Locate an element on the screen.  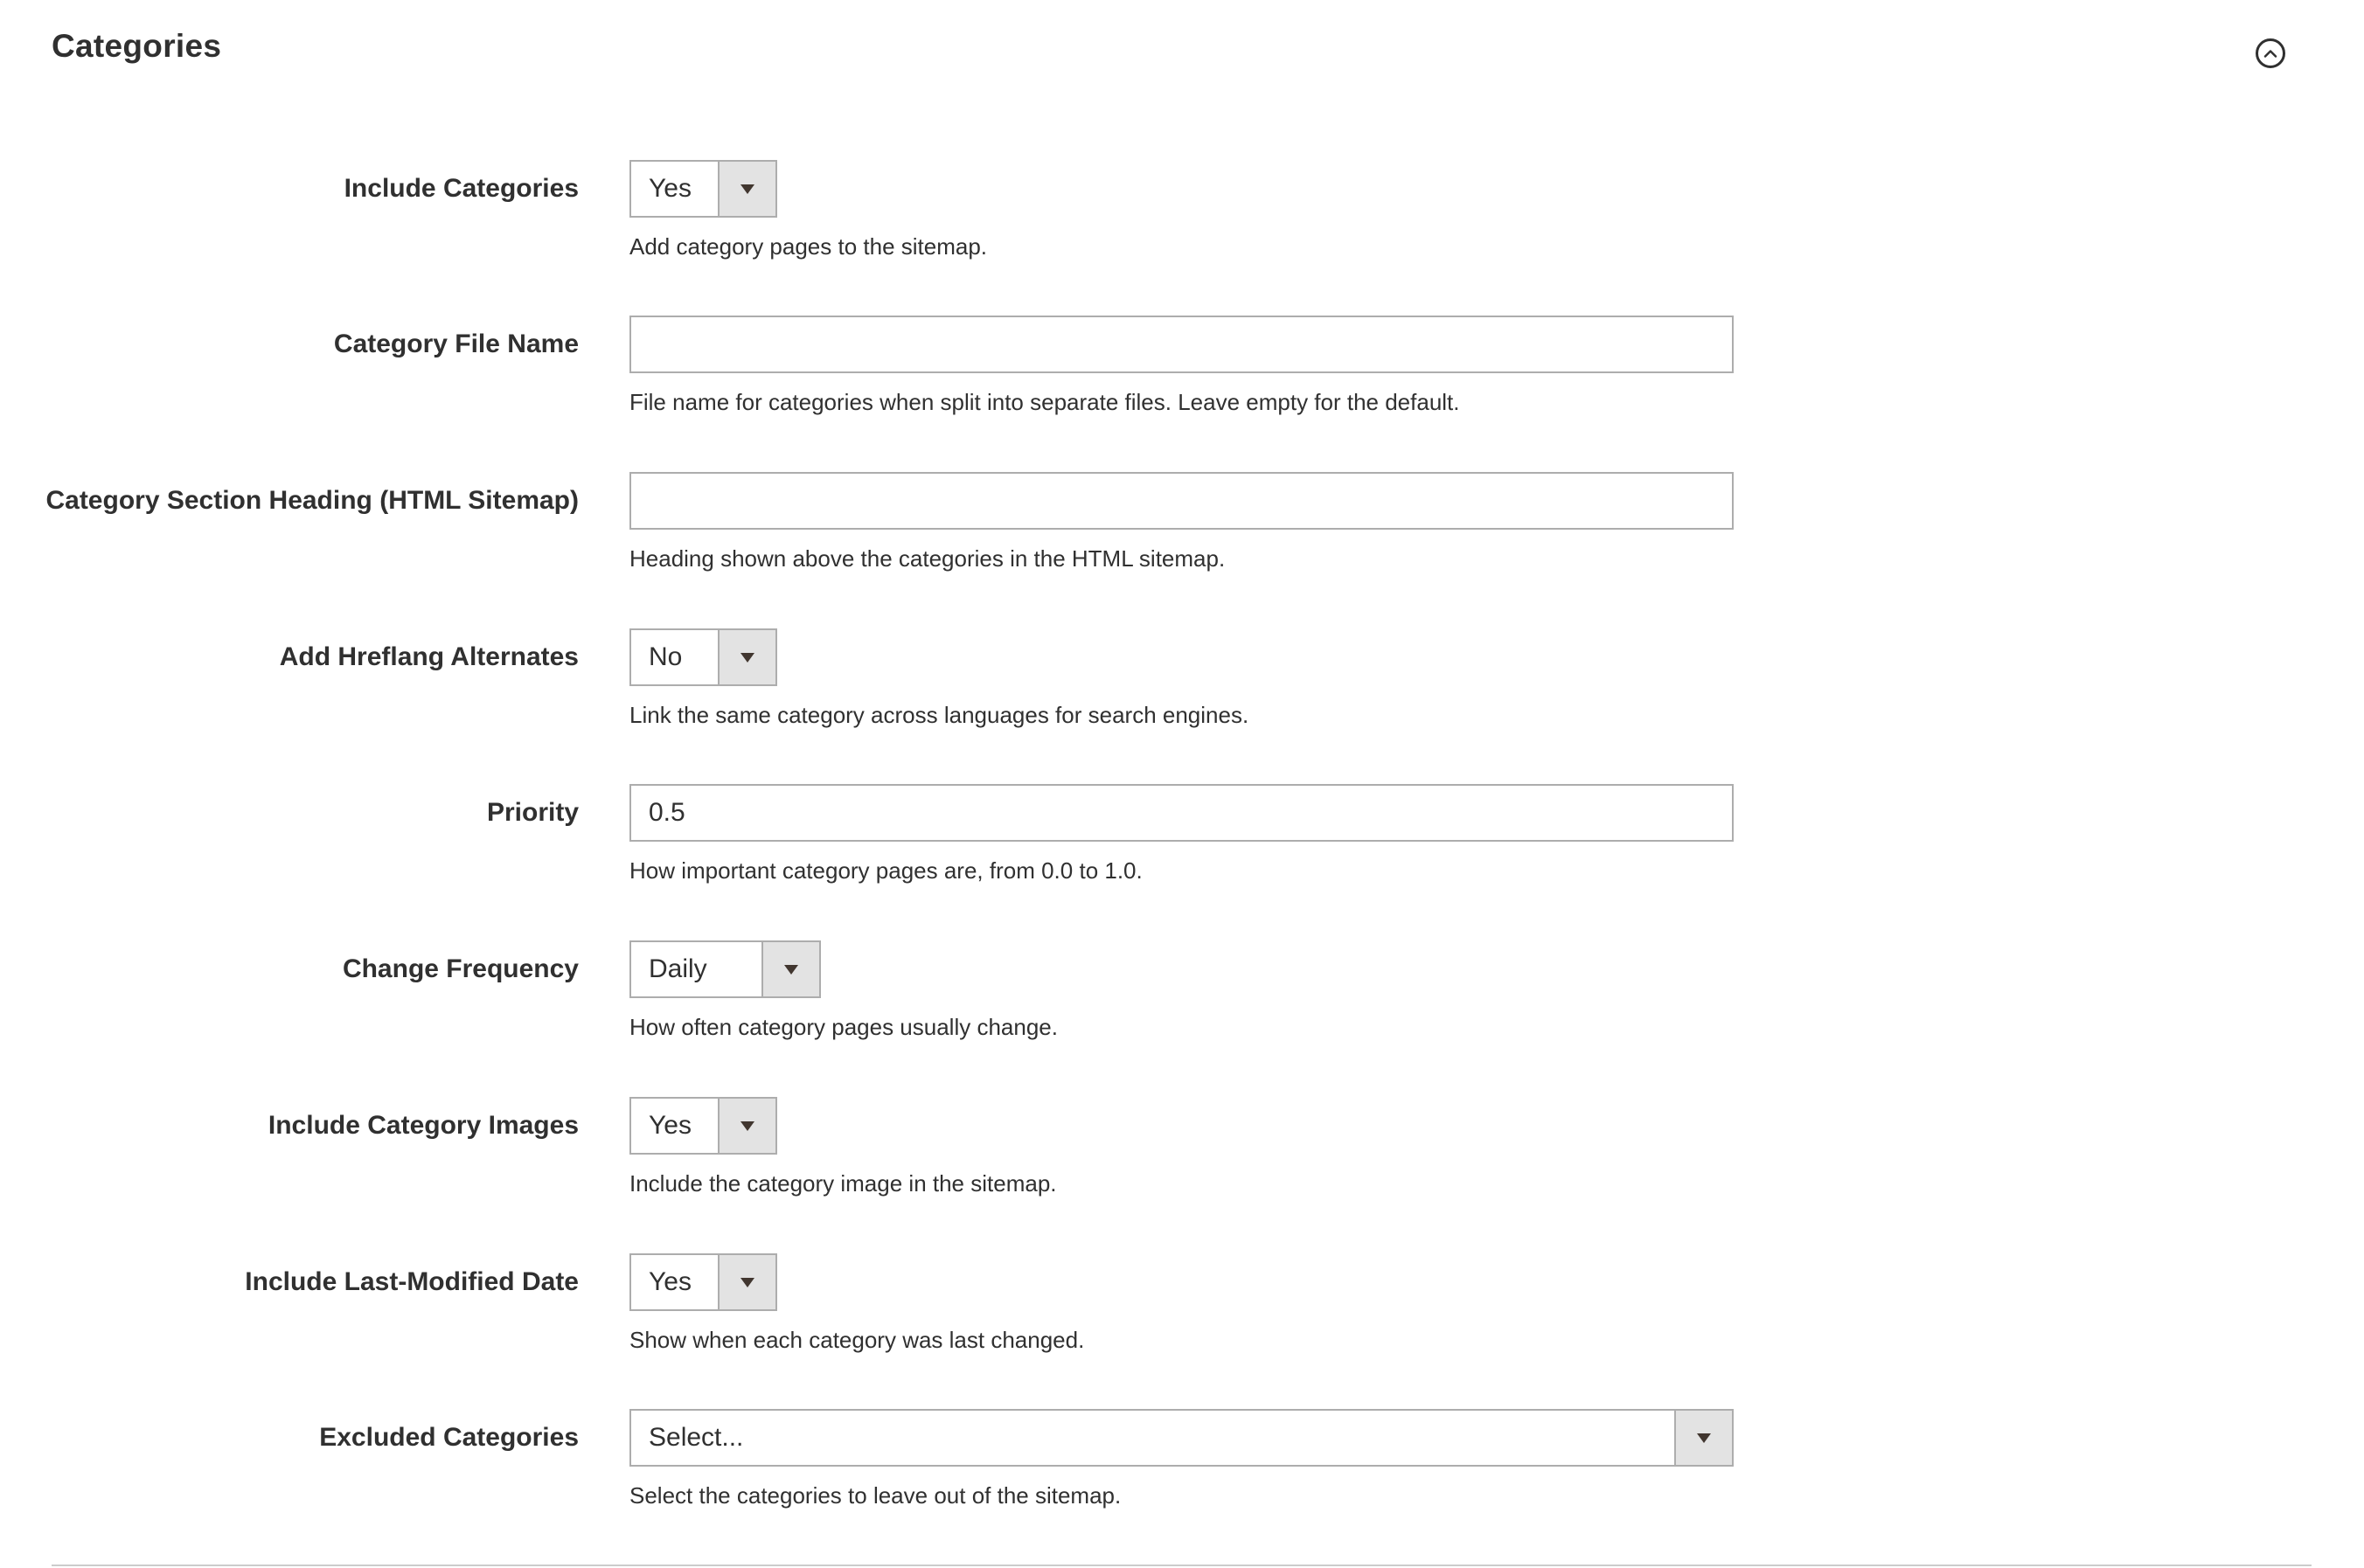
include-categories-select: Yes is located at coordinates (703, 189).